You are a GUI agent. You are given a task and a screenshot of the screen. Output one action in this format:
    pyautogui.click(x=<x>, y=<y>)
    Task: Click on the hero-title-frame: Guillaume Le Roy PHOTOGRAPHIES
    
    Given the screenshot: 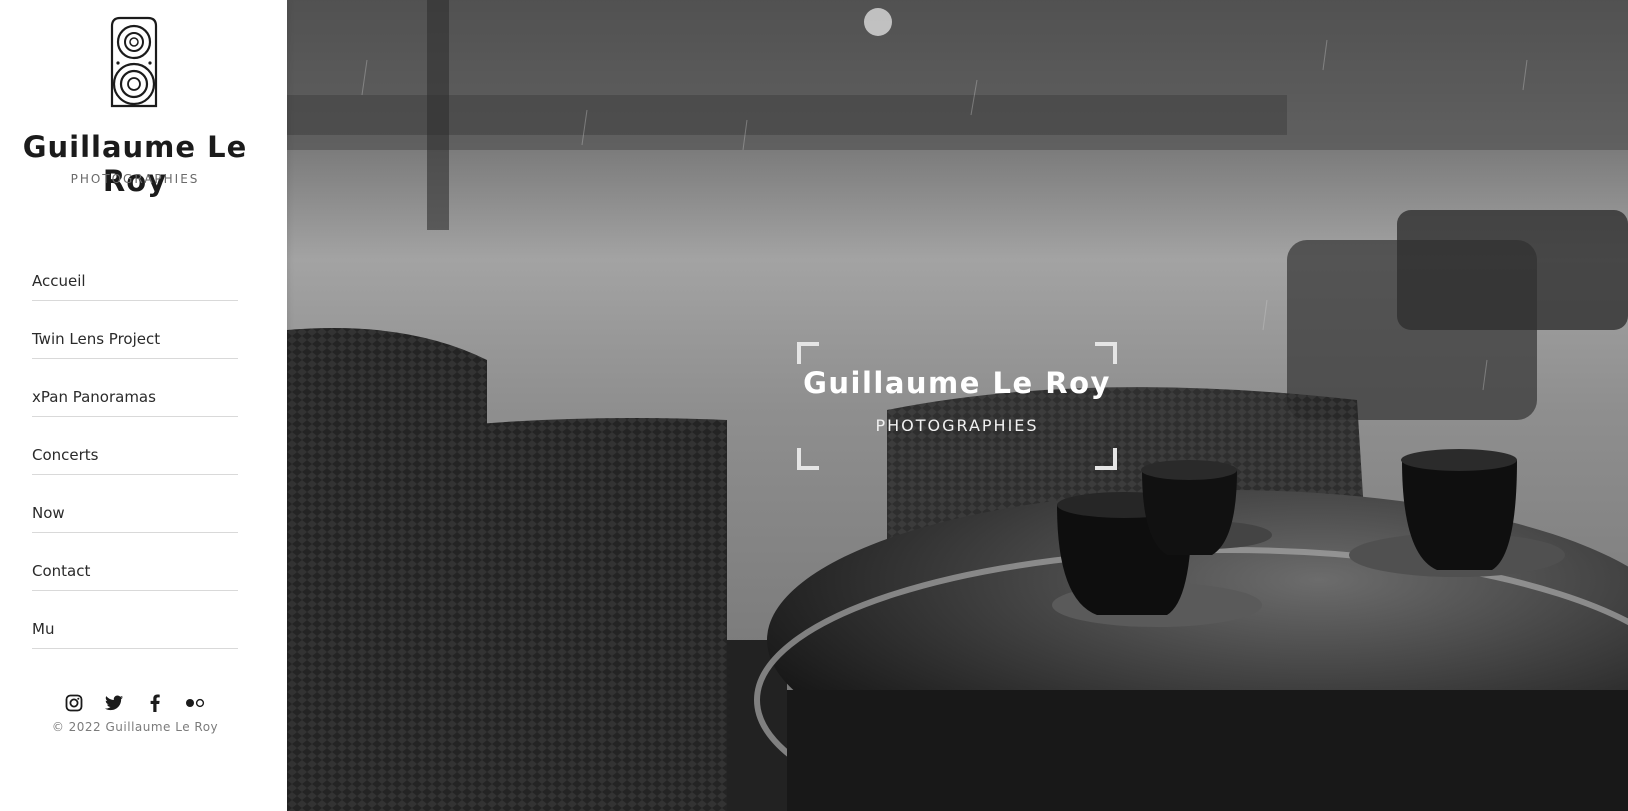 What is the action you would take?
    pyautogui.click(x=957, y=406)
    